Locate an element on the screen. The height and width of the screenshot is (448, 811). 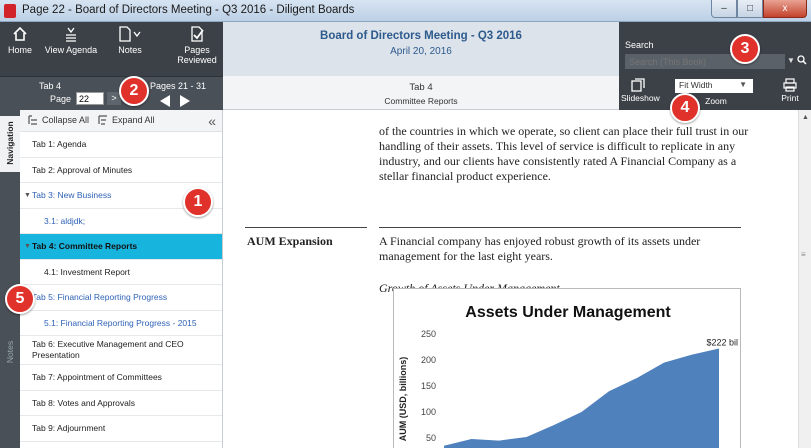
home-icon is located at coordinates (20, 33).